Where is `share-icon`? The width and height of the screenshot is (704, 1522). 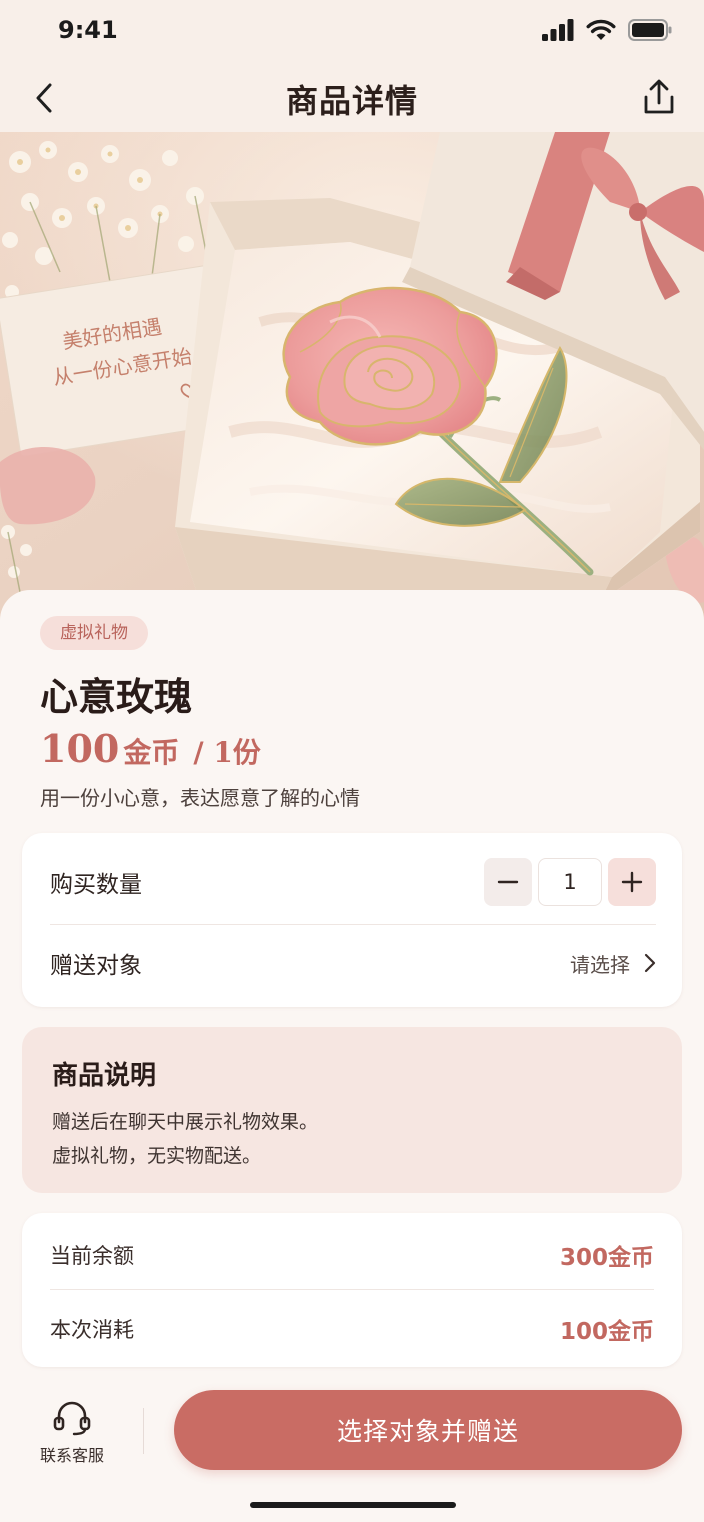
share-icon is located at coordinates (659, 96).